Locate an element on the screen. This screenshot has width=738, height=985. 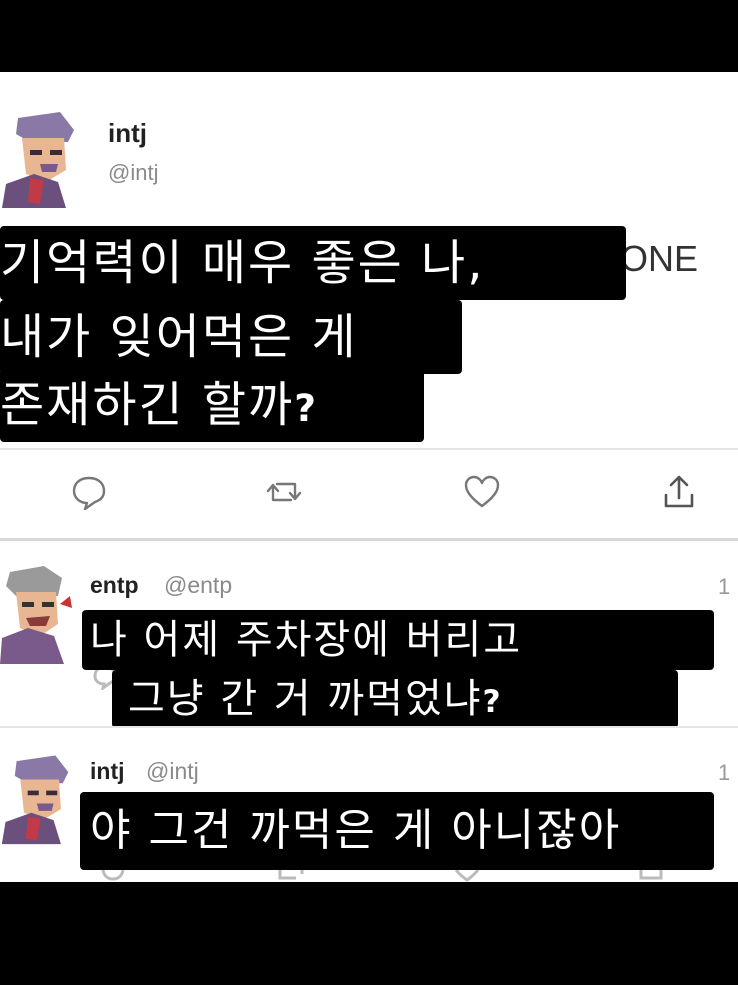
caption-line: 기억력이 매우 좋은 나, is located at coordinates (313, 263).